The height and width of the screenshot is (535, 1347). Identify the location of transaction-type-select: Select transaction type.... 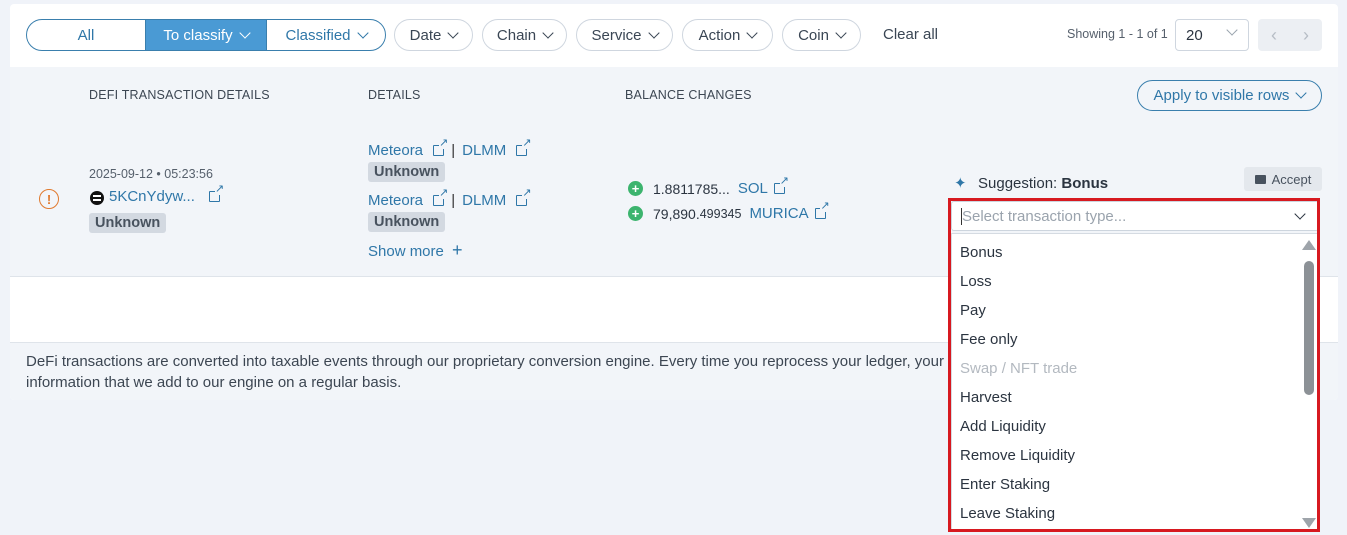
(1135, 216).